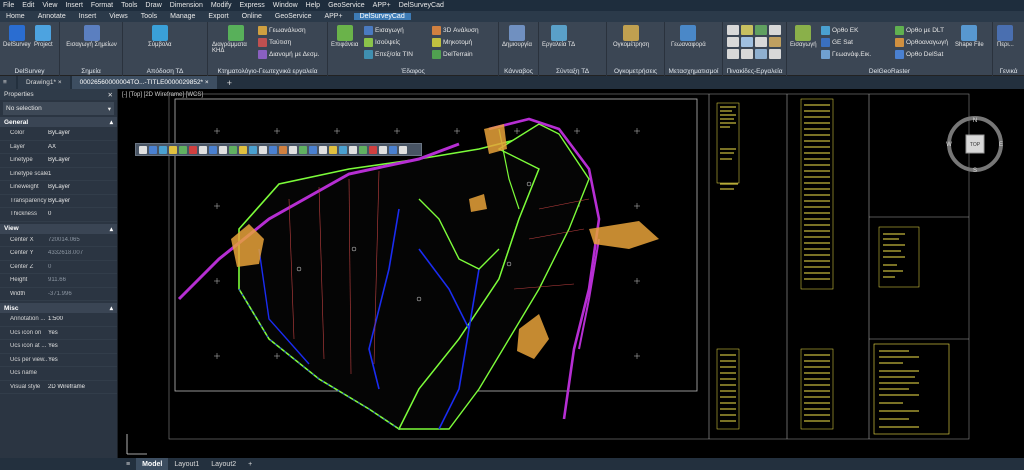 The height and width of the screenshot is (470, 1024). I want to click on close-icon, so click(403, 149).